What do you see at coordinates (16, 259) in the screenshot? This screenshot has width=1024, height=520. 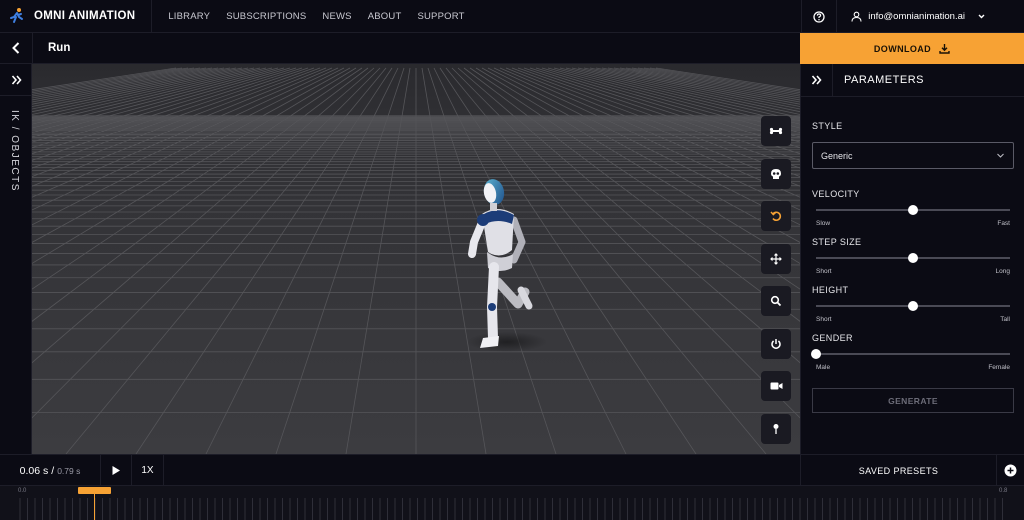 I see `left-sidebar: IK / OBJECTS` at bounding box center [16, 259].